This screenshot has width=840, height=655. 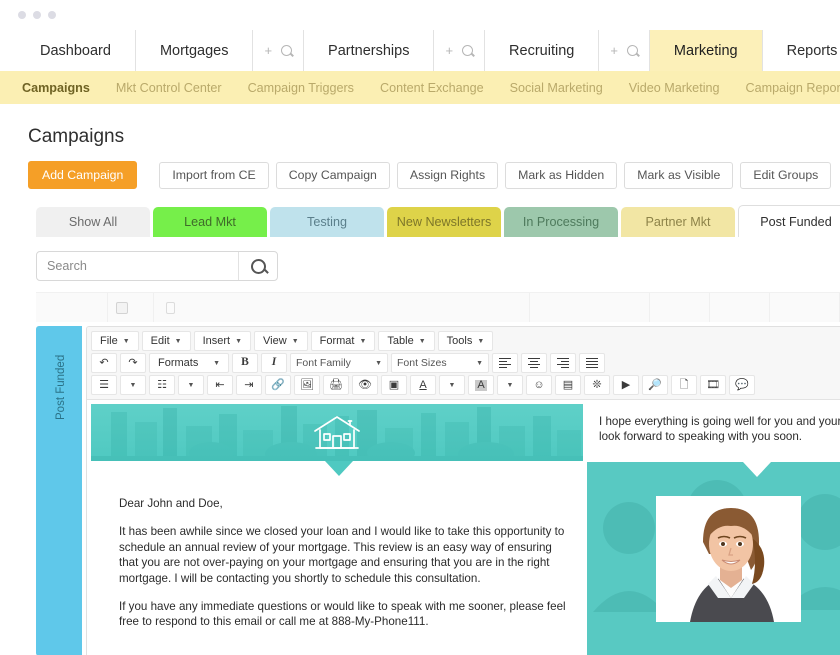 I want to click on subnav-item-content-exchange: Content Exchange, so click(x=432, y=88).